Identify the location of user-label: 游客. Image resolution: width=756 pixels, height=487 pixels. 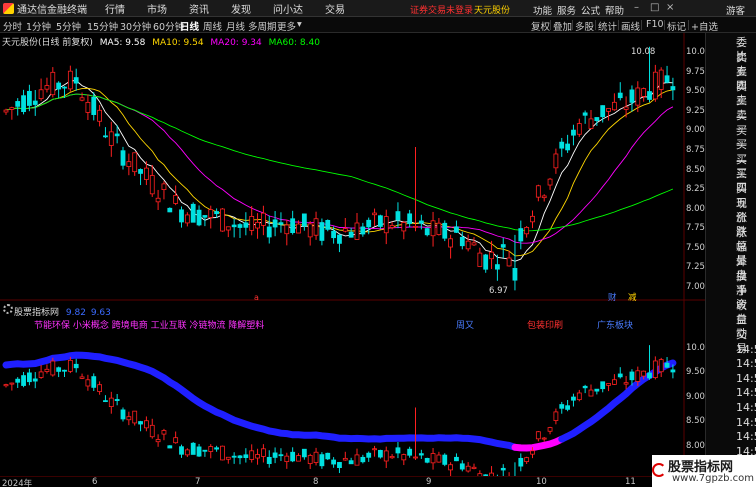
(735, 10).